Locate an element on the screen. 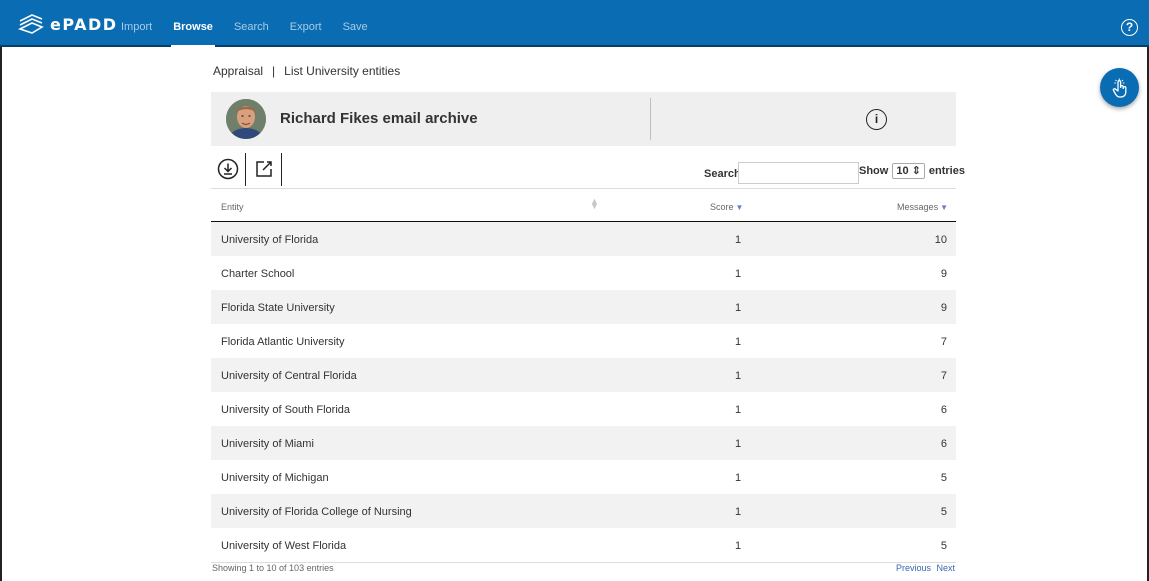 The width and height of the screenshot is (1149, 581). header-divider is located at coordinates (650, 119).